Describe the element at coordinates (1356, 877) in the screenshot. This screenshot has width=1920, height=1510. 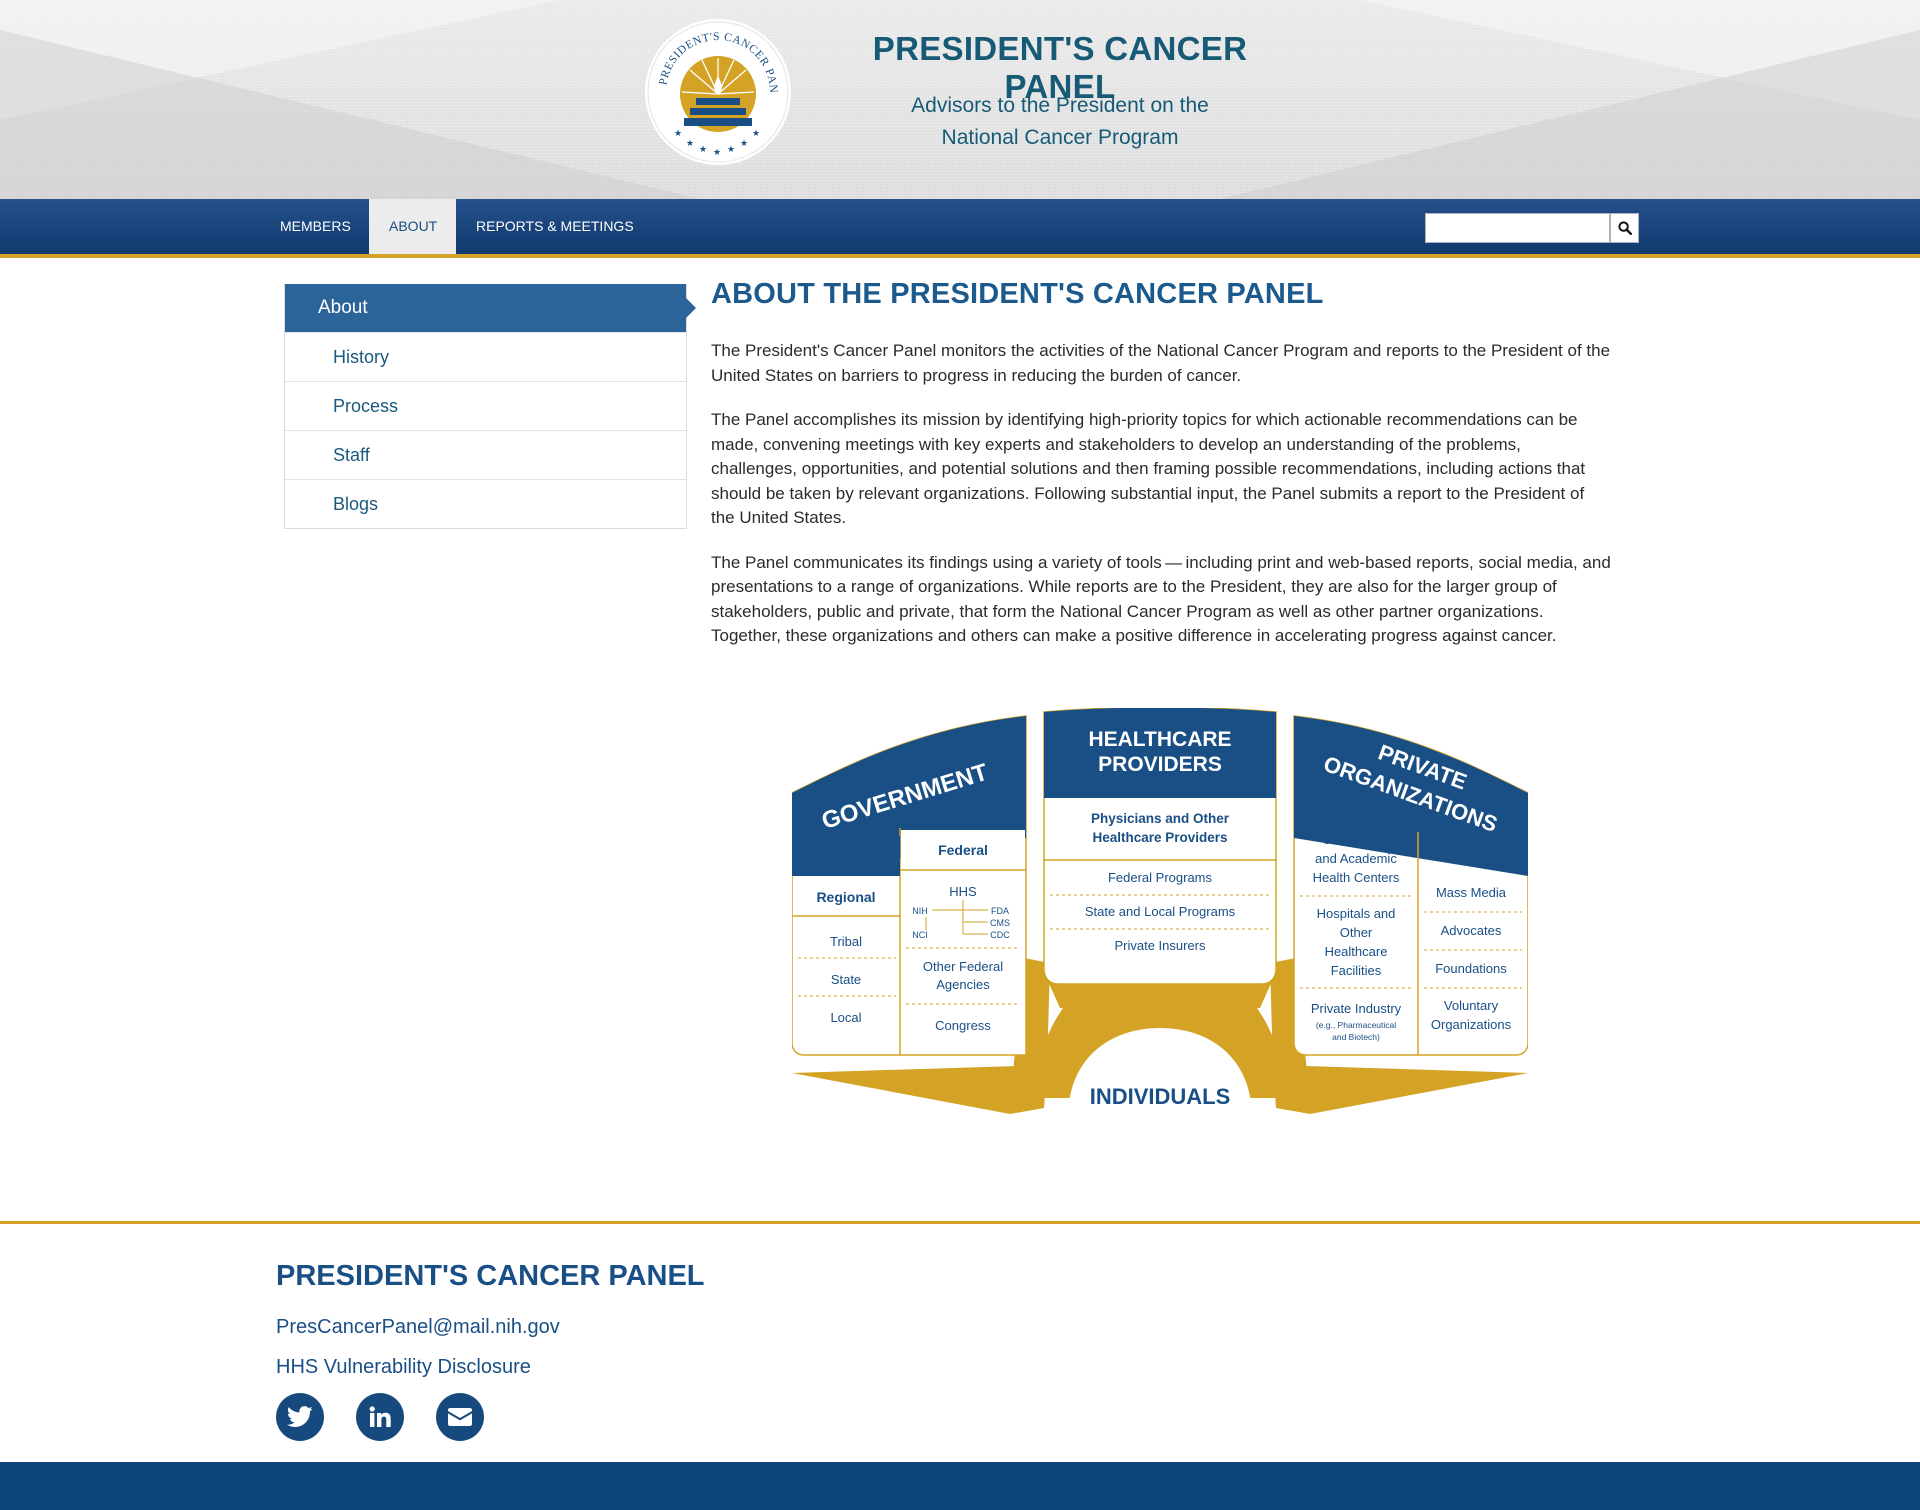
I see `universities-line3: Health Centers` at that location.